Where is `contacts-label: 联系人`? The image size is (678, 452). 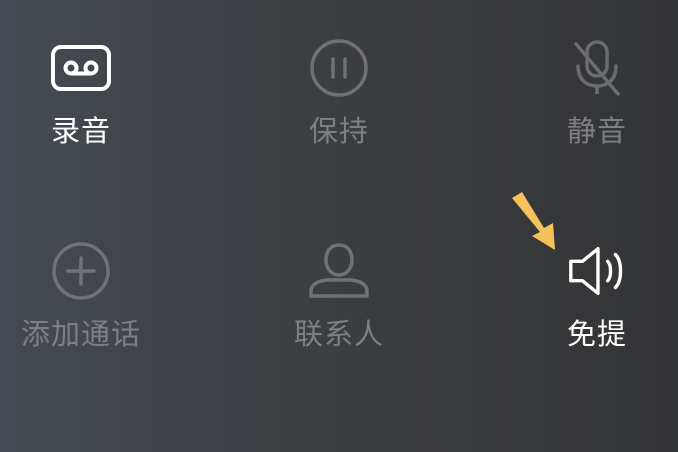
contacts-label: 联系人 is located at coordinates (338, 334).